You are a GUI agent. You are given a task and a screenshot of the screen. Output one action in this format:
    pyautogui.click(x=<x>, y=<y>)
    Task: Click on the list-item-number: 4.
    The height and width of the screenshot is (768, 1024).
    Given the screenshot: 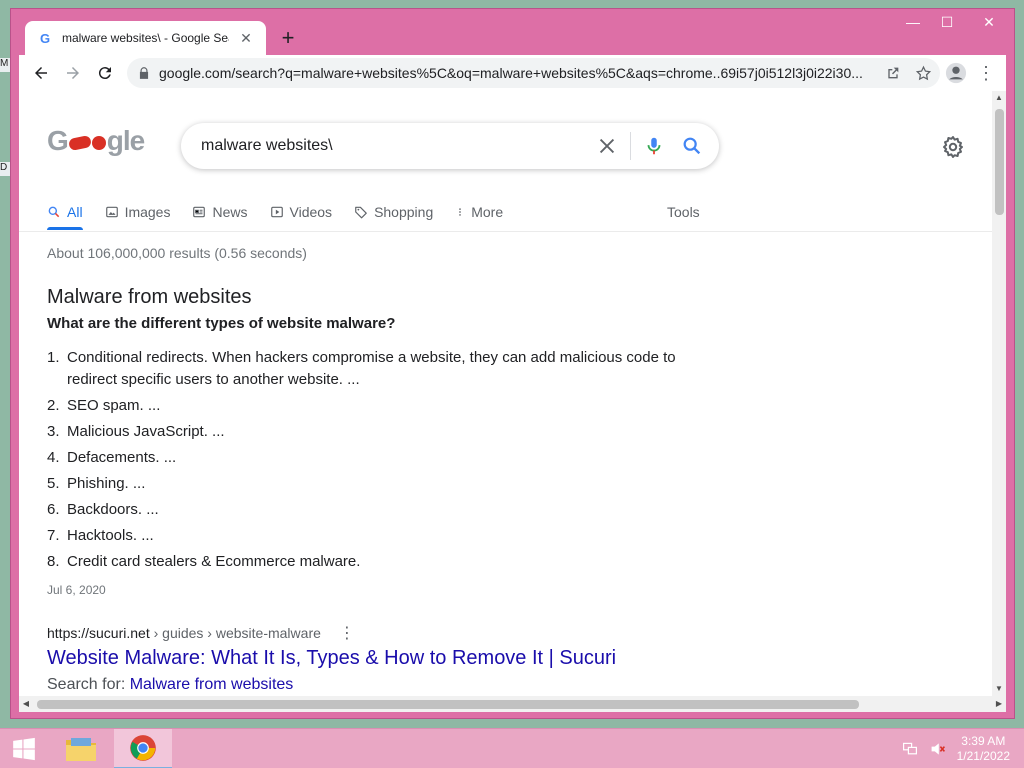 What is the action you would take?
    pyautogui.click(x=53, y=457)
    